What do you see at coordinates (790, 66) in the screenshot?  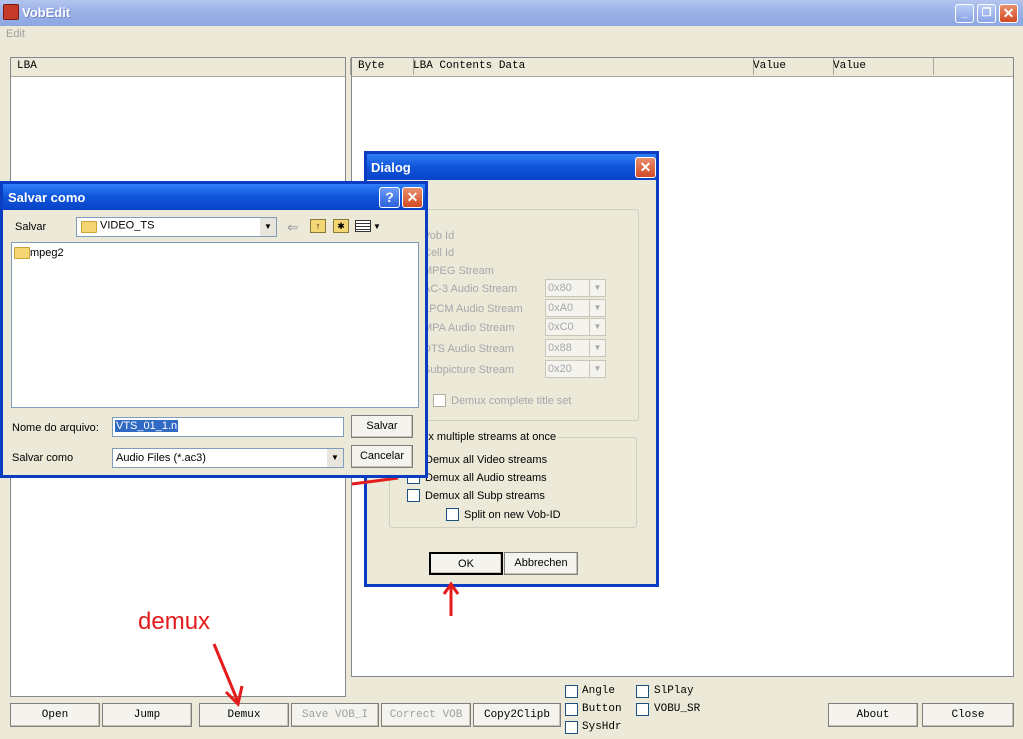 I see `column-value-1: Value` at bounding box center [790, 66].